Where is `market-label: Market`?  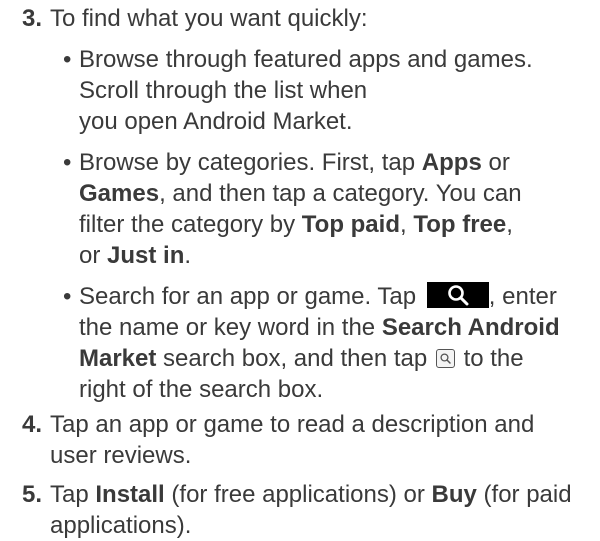 market-label: Market is located at coordinates (118, 358).